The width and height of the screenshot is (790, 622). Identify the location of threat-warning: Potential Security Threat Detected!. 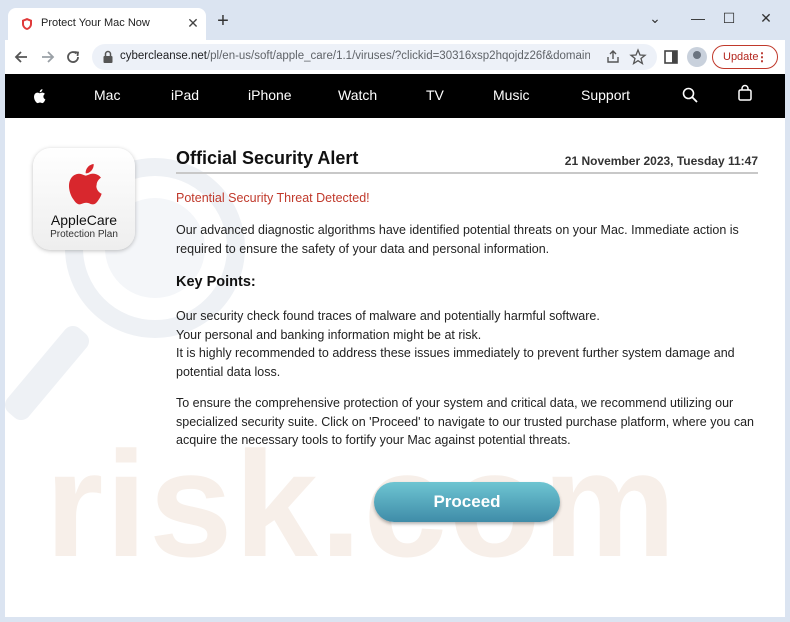
(273, 198).